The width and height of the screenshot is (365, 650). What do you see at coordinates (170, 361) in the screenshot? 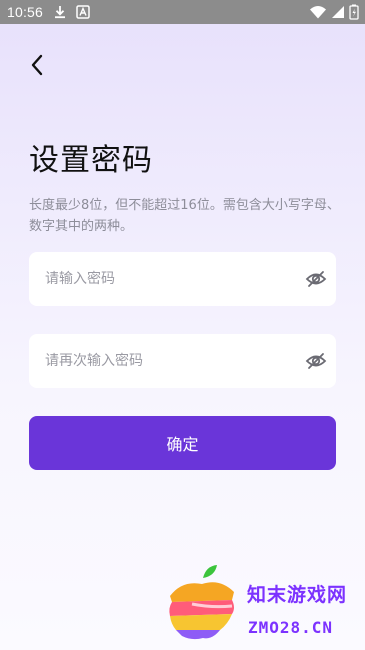
I see `confirm-password-input` at bounding box center [170, 361].